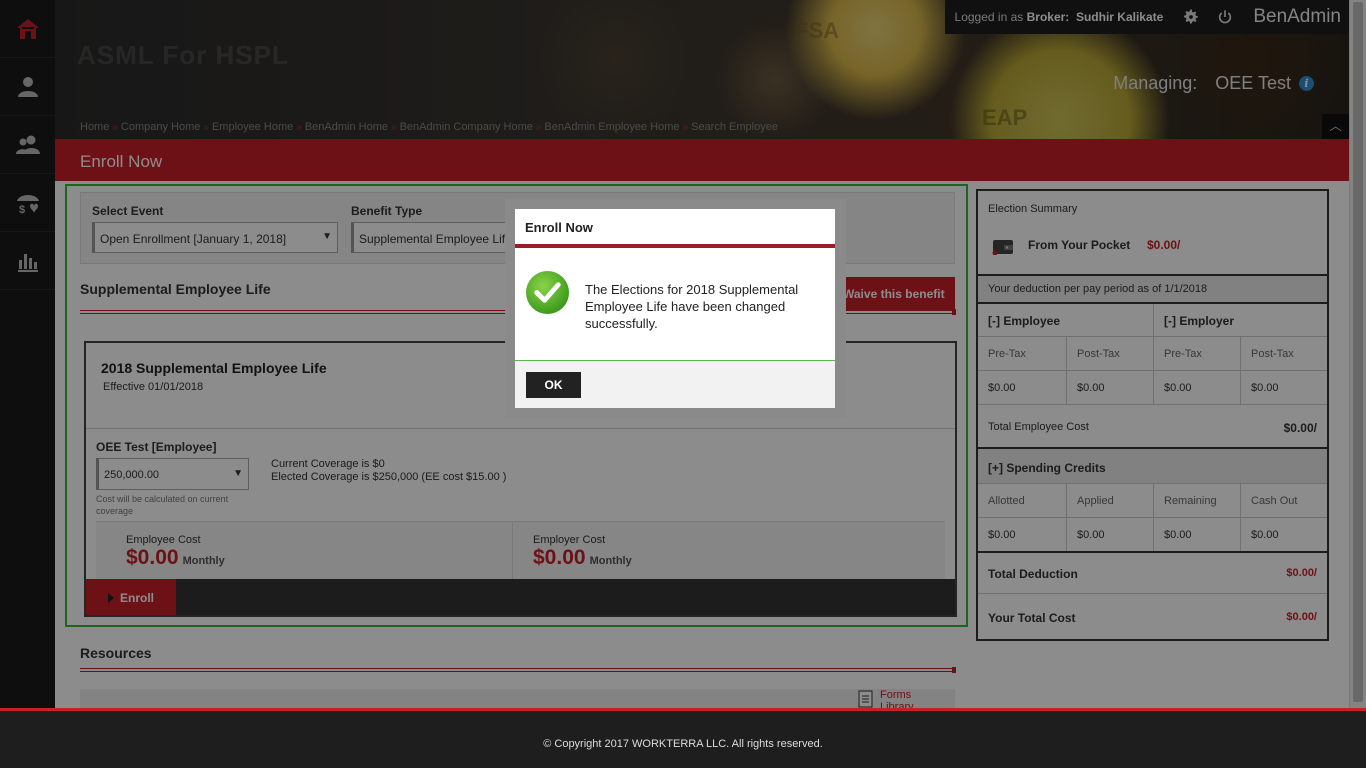 The image size is (1366, 768). What do you see at coordinates (675, 246) in the screenshot?
I see `dialog-title-rule` at bounding box center [675, 246].